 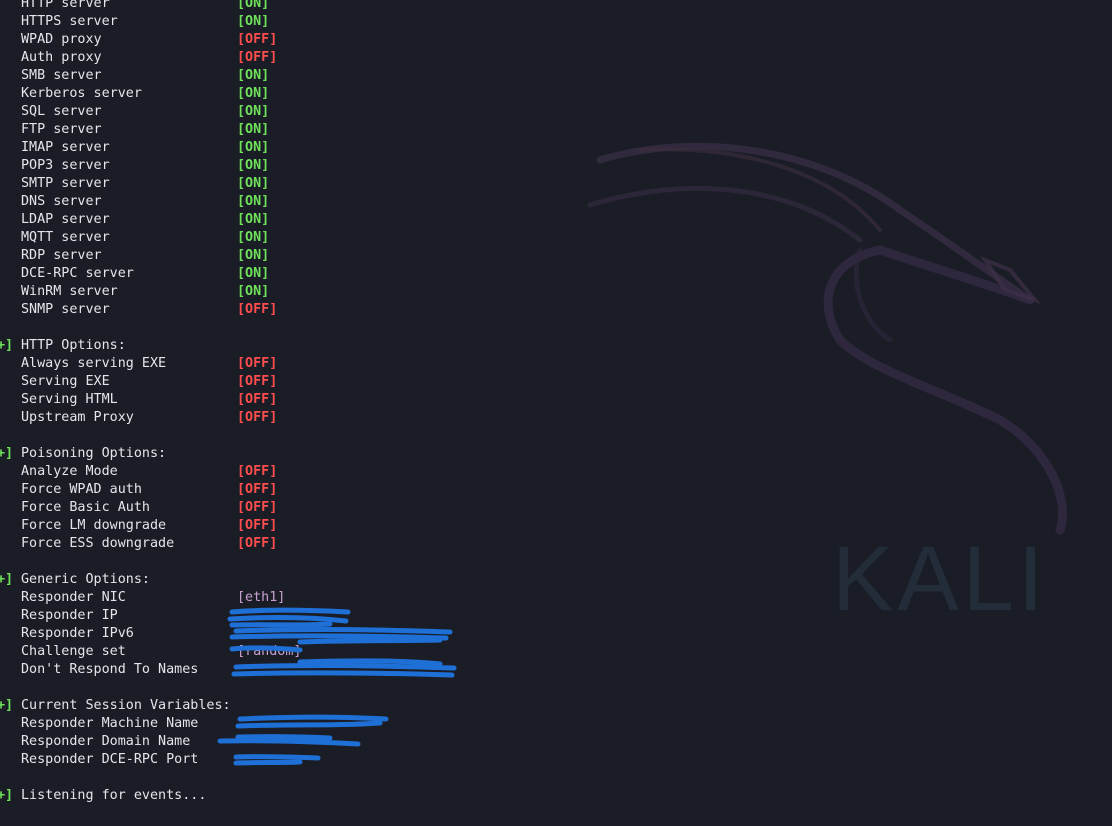 I want to click on option-label: Serving EXE, so click(x=65, y=381).